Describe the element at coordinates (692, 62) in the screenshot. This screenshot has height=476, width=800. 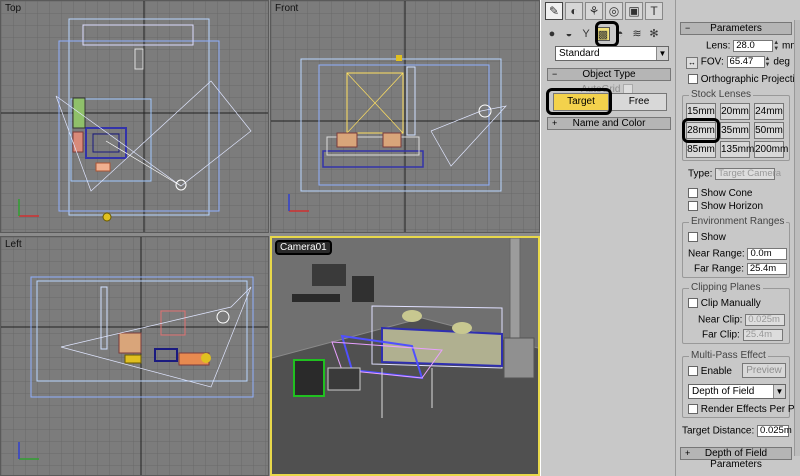
I see `fov-direction-icon: ↔` at that location.